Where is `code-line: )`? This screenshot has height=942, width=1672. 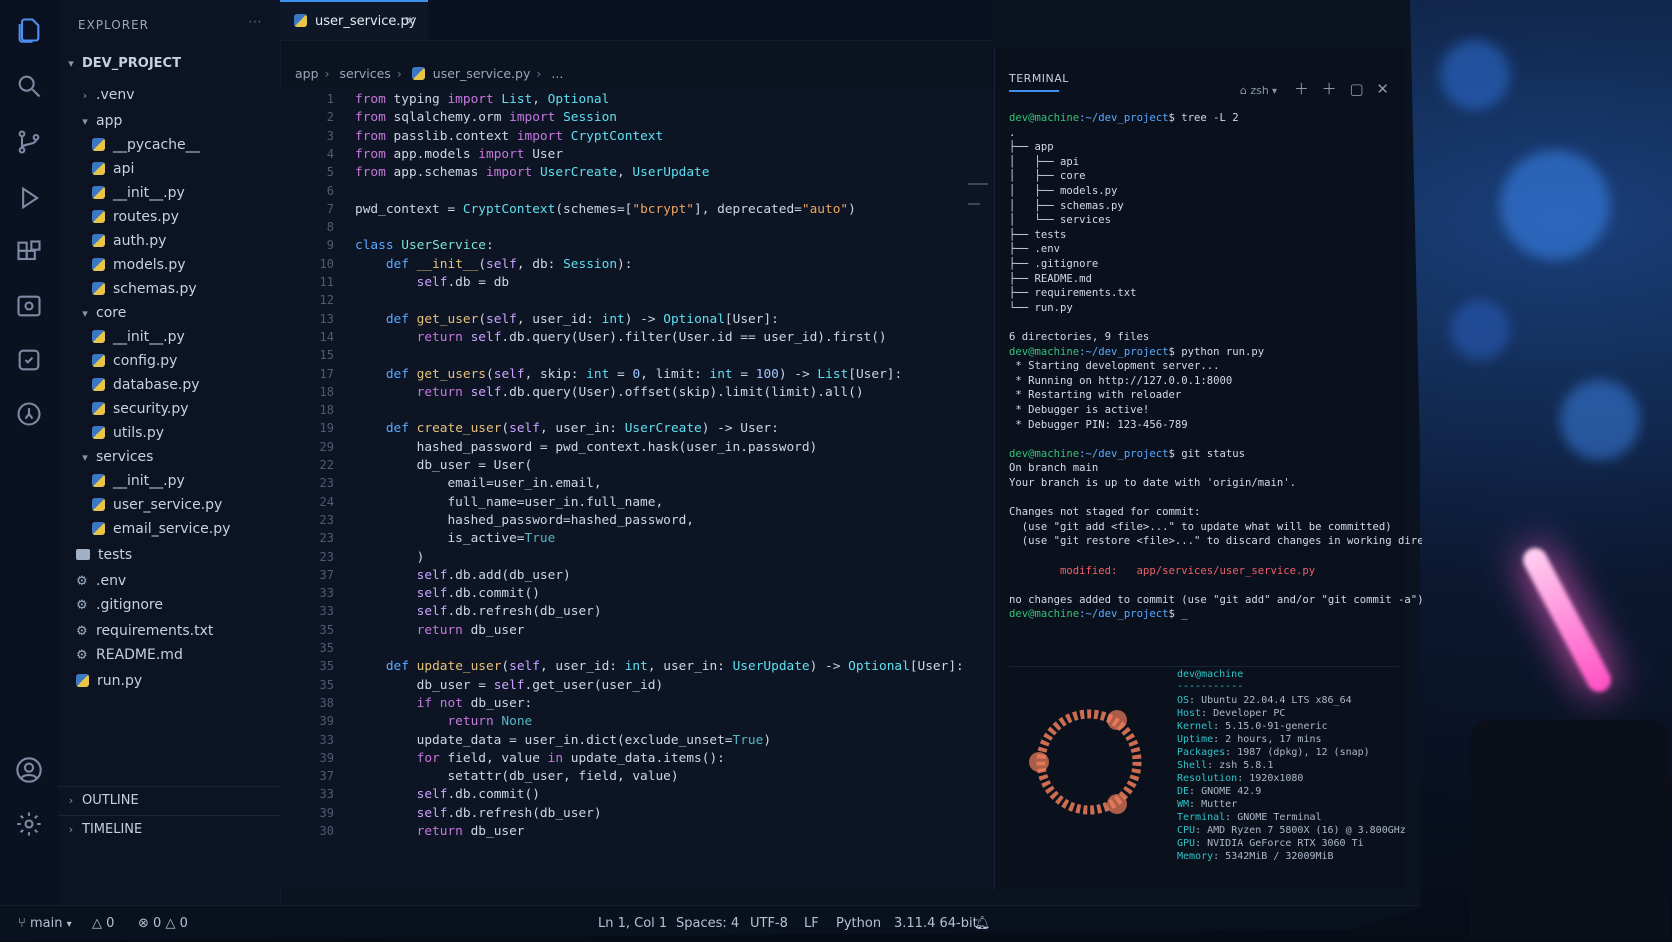
code-line: ) is located at coordinates (390, 557).